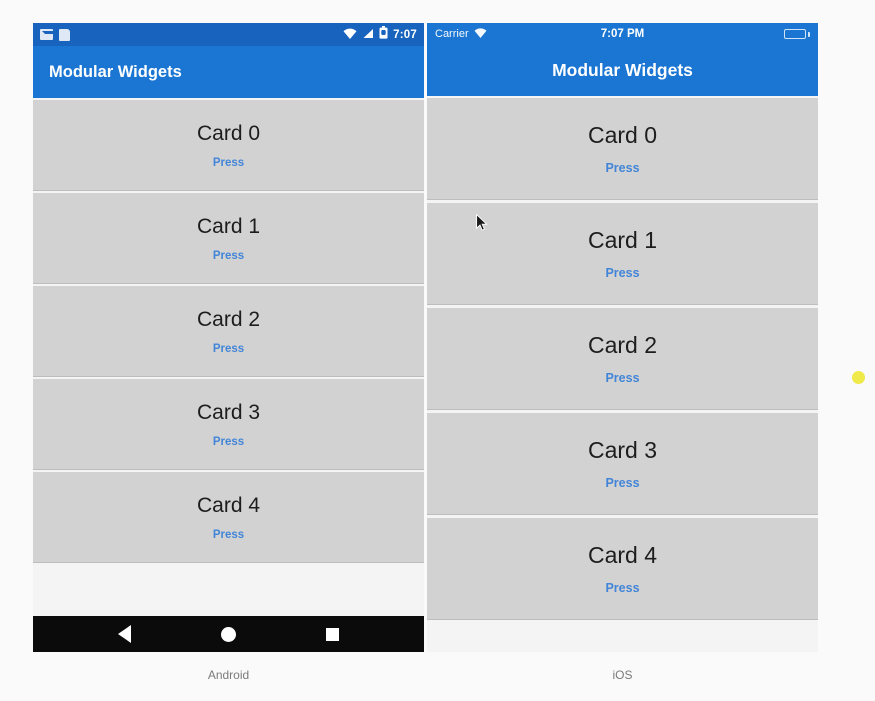  I want to click on ios-app-title: Modular Widgets, so click(622, 70).